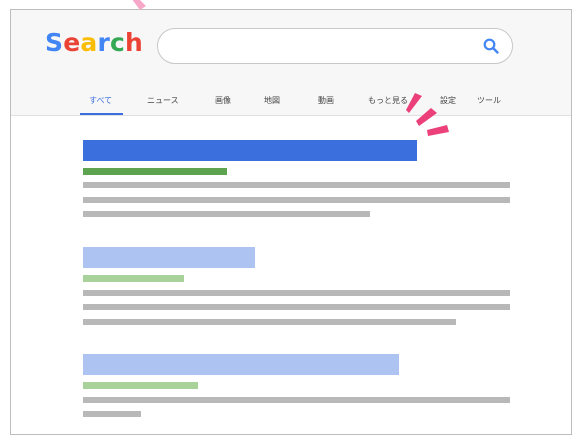 The image size is (582, 441). I want to click on logo-letter: S, so click(54, 42).